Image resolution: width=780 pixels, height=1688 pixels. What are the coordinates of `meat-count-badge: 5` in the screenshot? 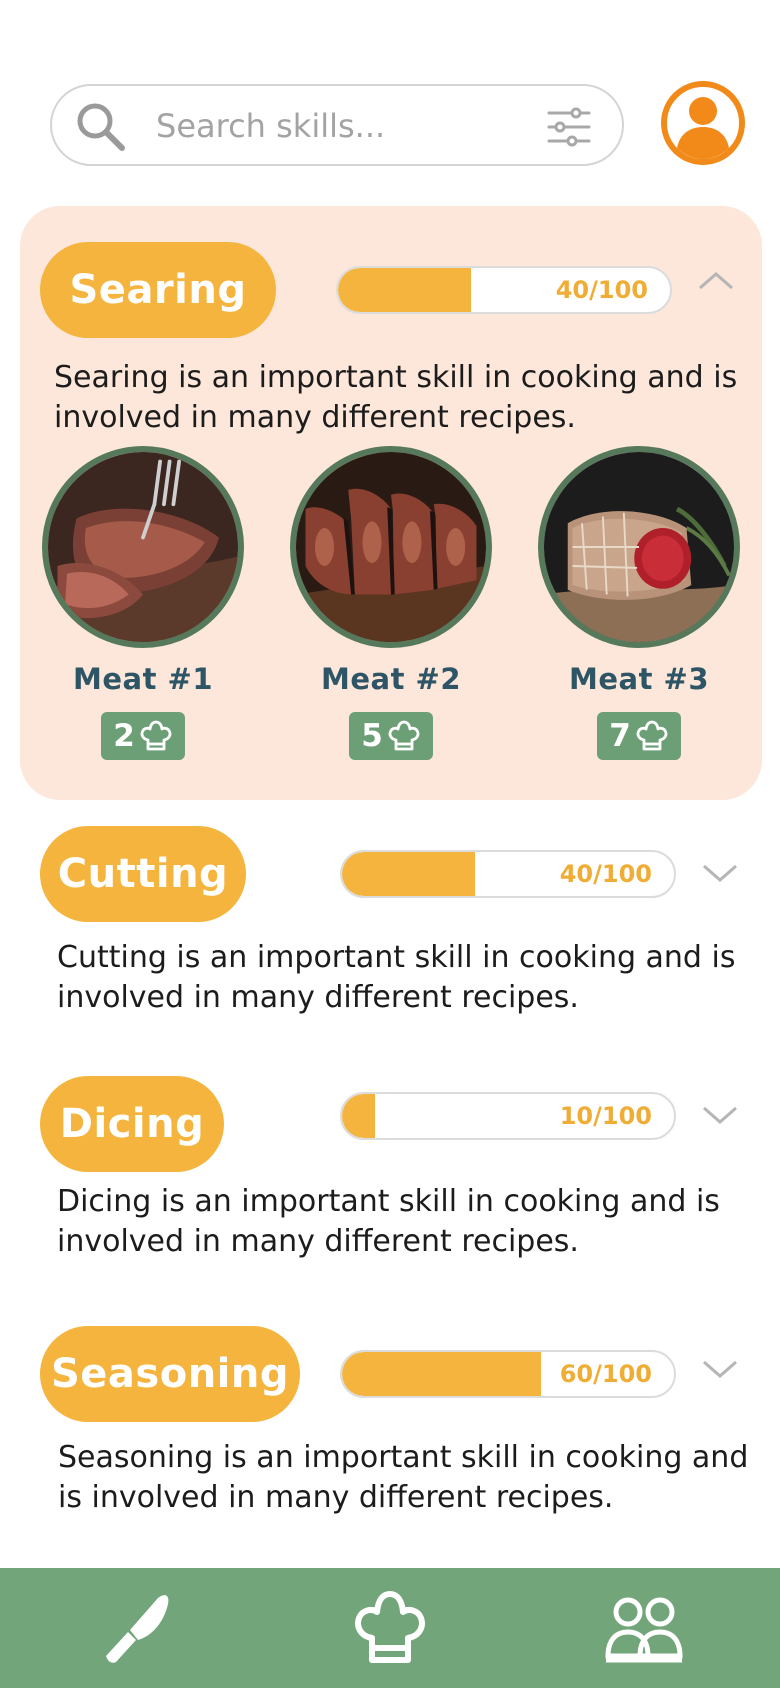 It's located at (391, 736).